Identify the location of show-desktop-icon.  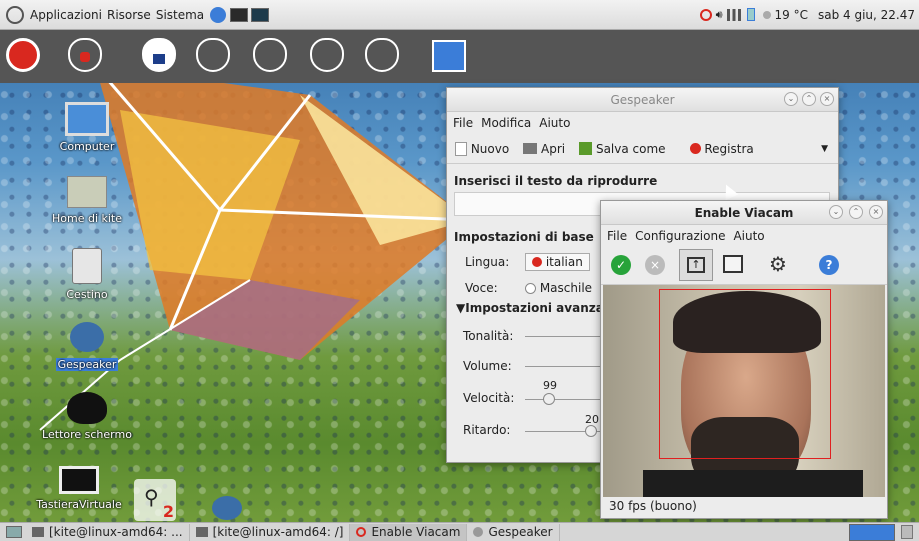
(14, 532).